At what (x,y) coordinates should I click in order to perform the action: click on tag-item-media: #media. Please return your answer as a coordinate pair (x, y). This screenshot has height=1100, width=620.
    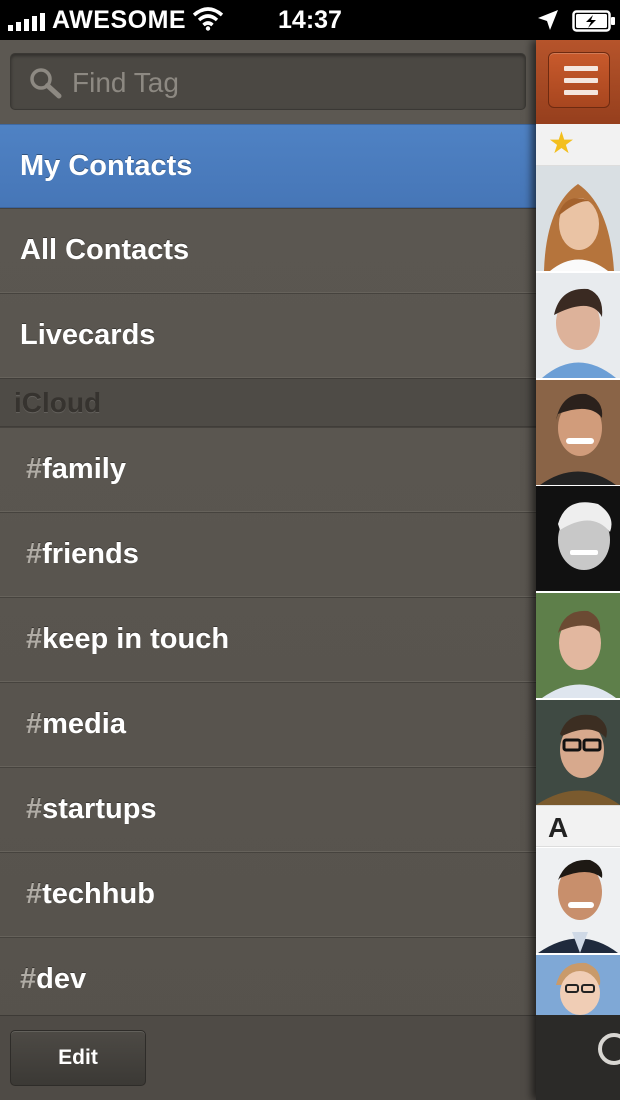
    Looking at the image, I should click on (268, 724).